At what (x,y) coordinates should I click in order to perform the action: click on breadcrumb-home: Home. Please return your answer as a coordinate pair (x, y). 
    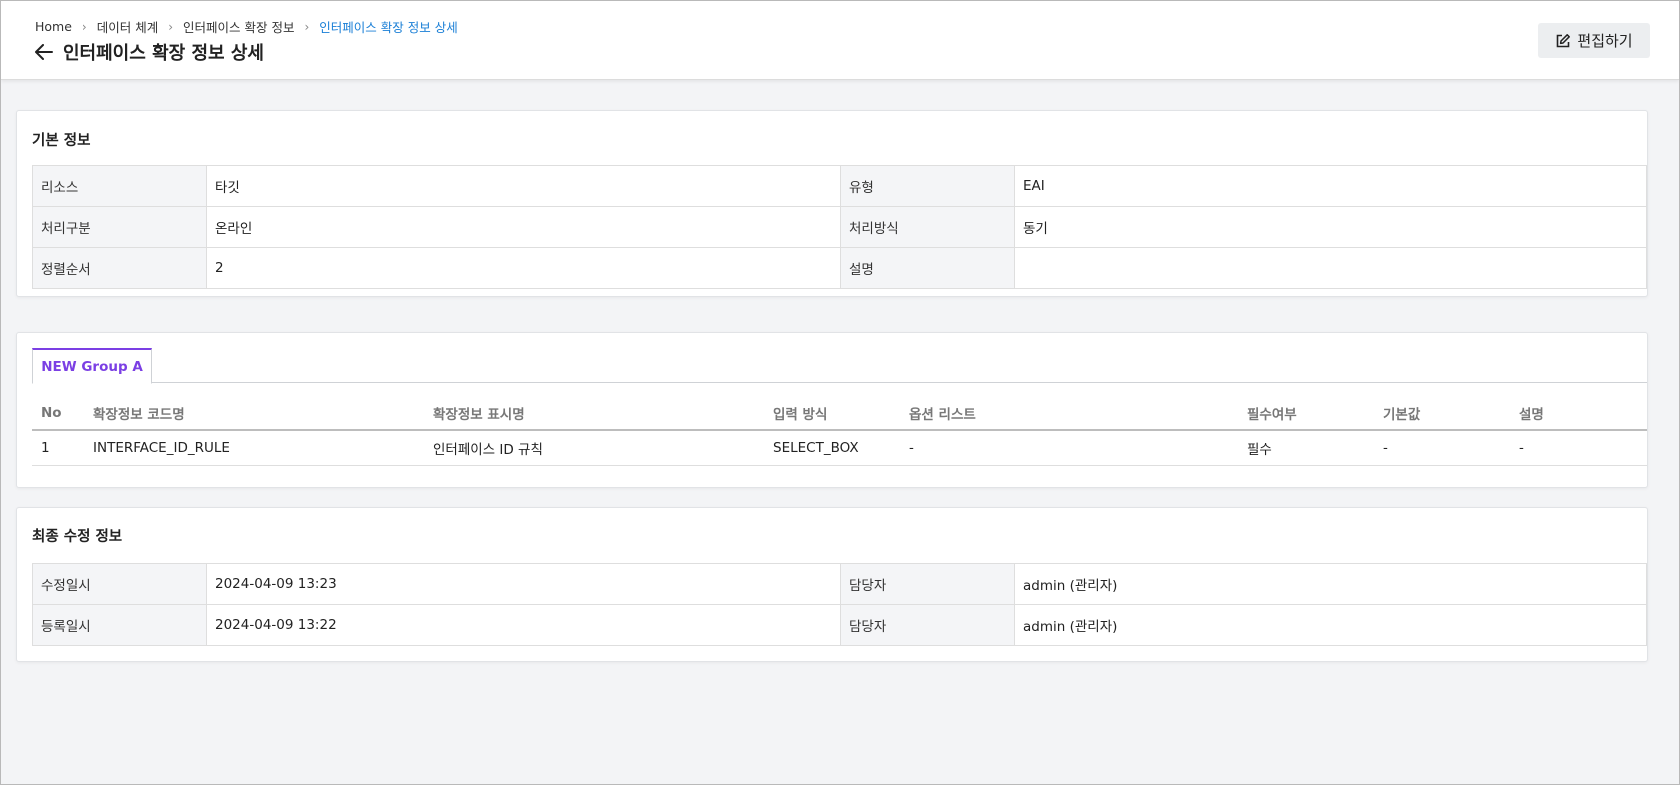
    Looking at the image, I should click on (53, 26).